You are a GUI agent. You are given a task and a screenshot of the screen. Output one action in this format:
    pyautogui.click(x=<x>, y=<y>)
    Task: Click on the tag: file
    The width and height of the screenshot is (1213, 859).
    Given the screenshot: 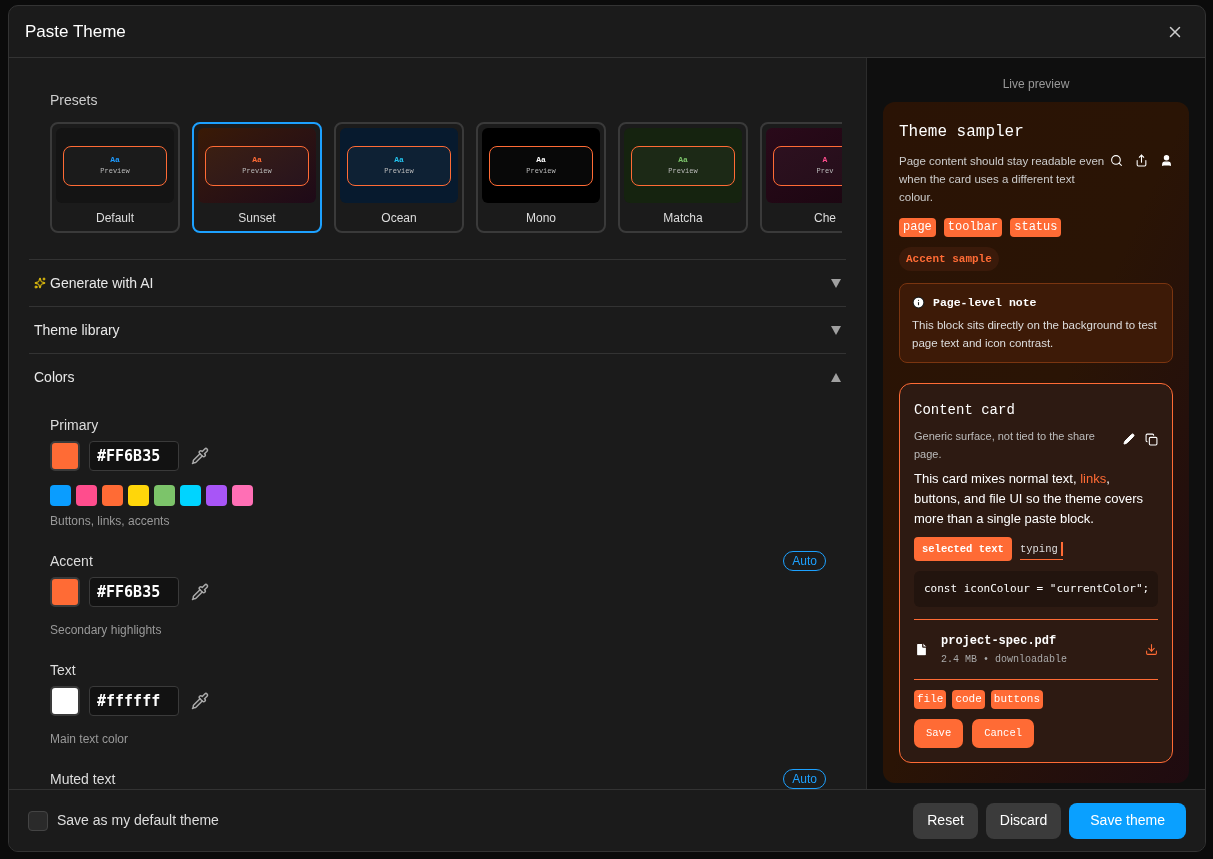 What is the action you would take?
    pyautogui.click(x=930, y=700)
    